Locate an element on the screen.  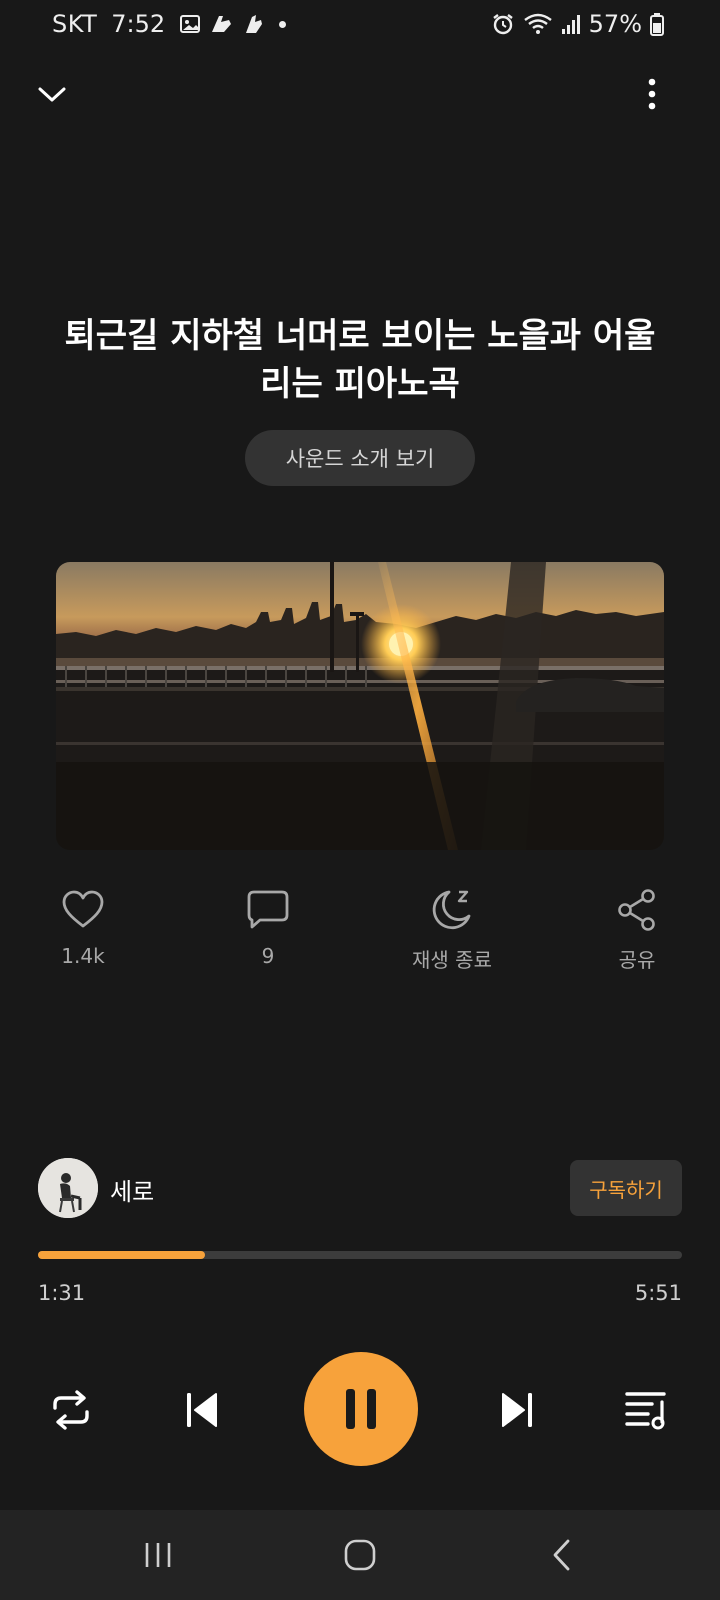
avatar is located at coordinates (68, 1188).